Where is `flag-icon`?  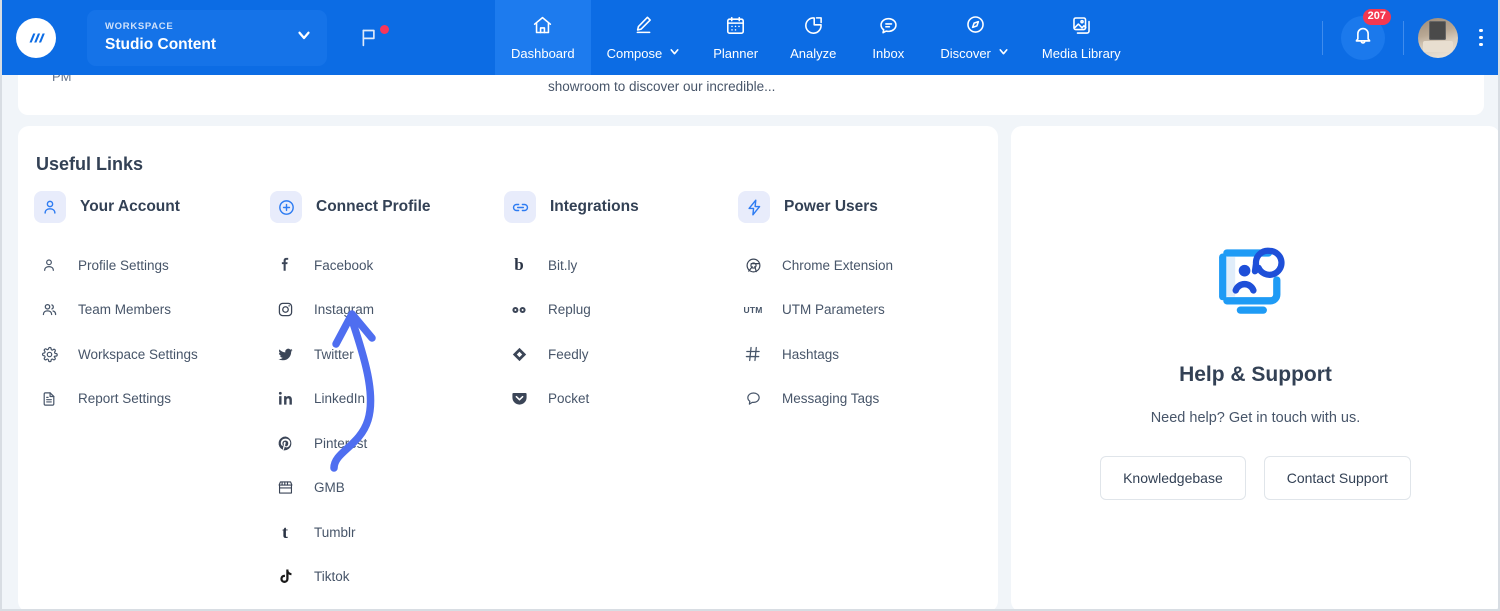 flag-icon is located at coordinates (374, 36).